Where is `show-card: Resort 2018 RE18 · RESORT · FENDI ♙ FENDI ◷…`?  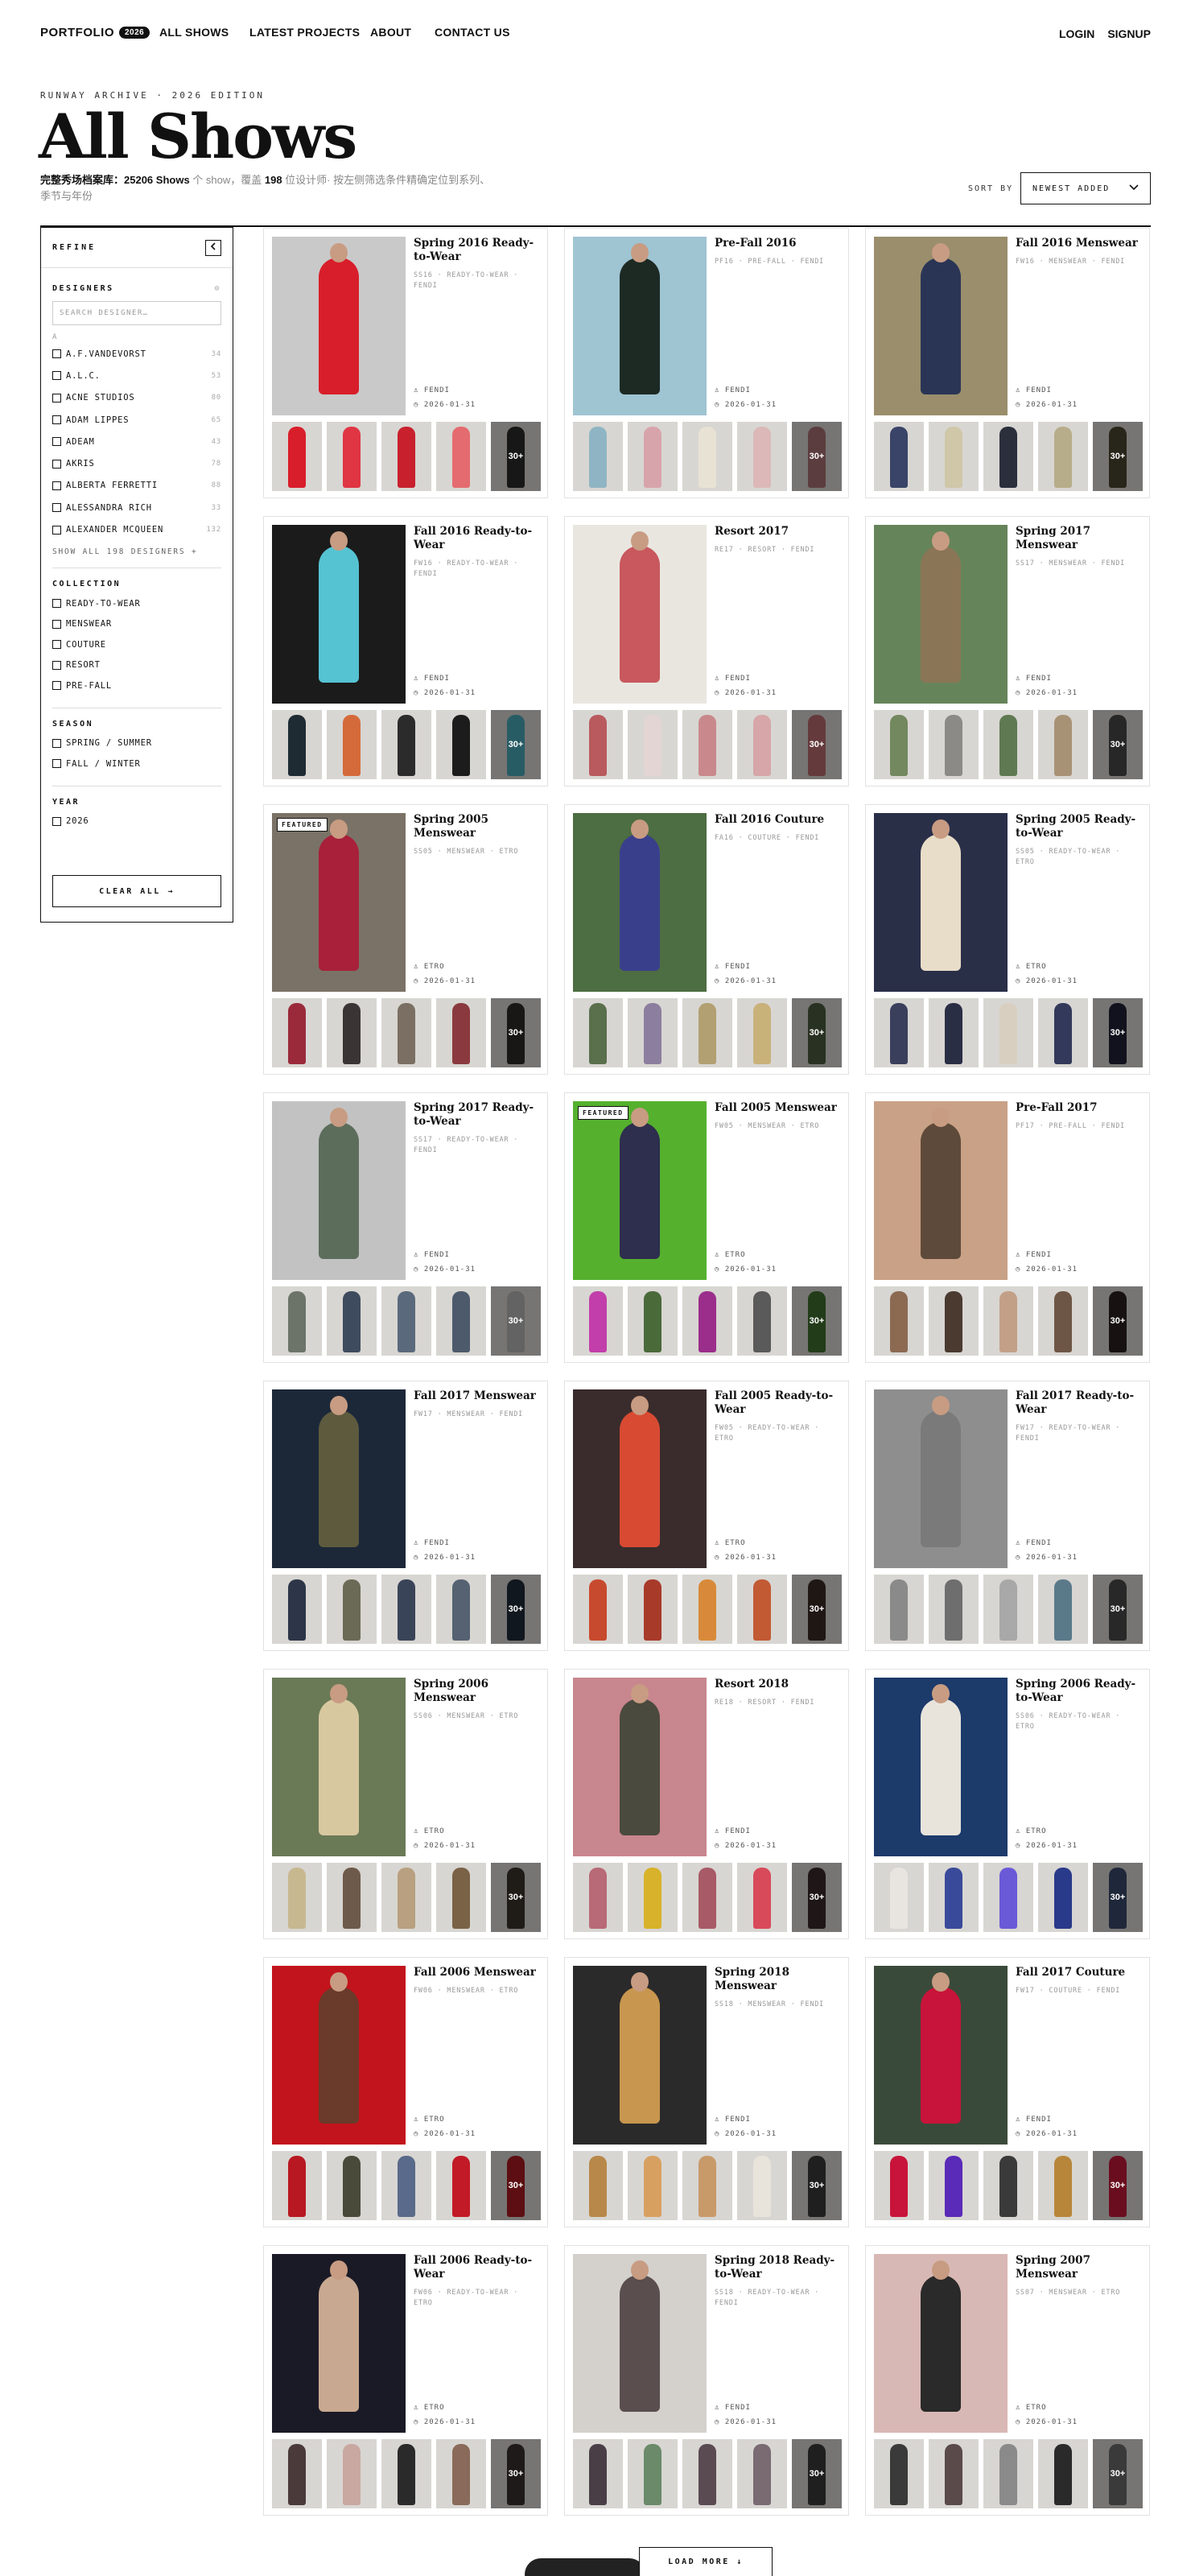 show-card: Resort 2018 RE18 · RESORT · FENDI ♙ FENDI ◷… is located at coordinates (706, 1804).